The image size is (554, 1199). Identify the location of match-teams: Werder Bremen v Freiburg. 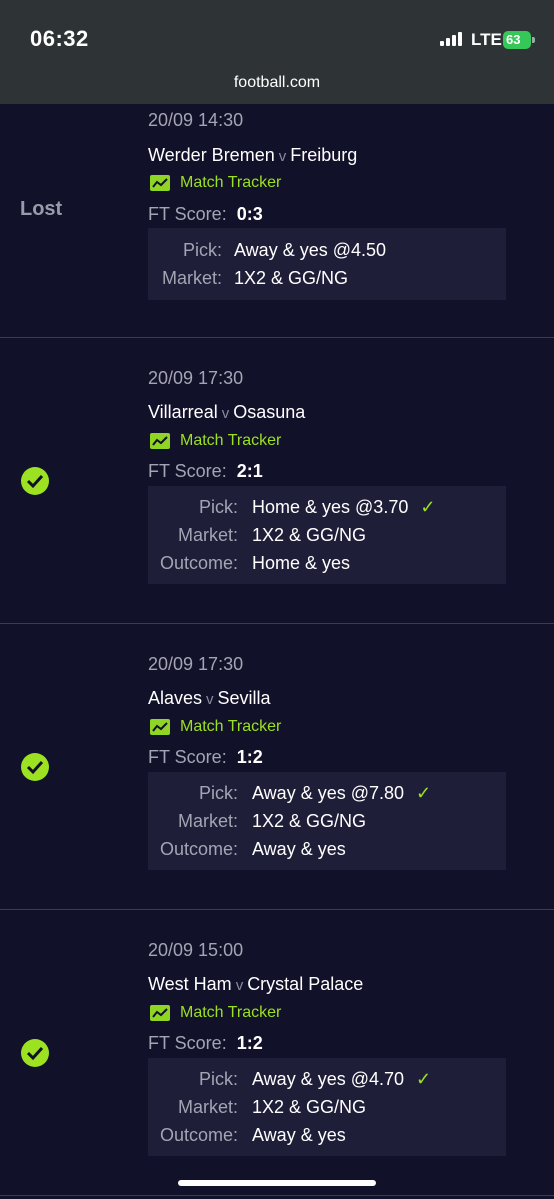
(252, 155).